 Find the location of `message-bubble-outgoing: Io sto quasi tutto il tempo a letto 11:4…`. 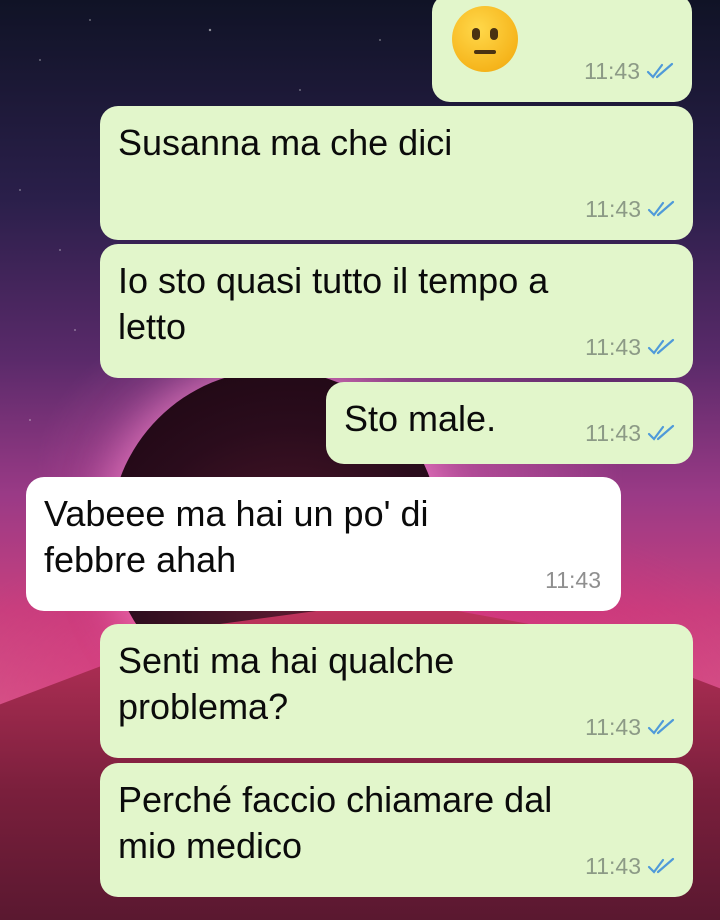

message-bubble-outgoing: Io sto quasi tutto il tempo a letto 11:4… is located at coordinates (396, 311).